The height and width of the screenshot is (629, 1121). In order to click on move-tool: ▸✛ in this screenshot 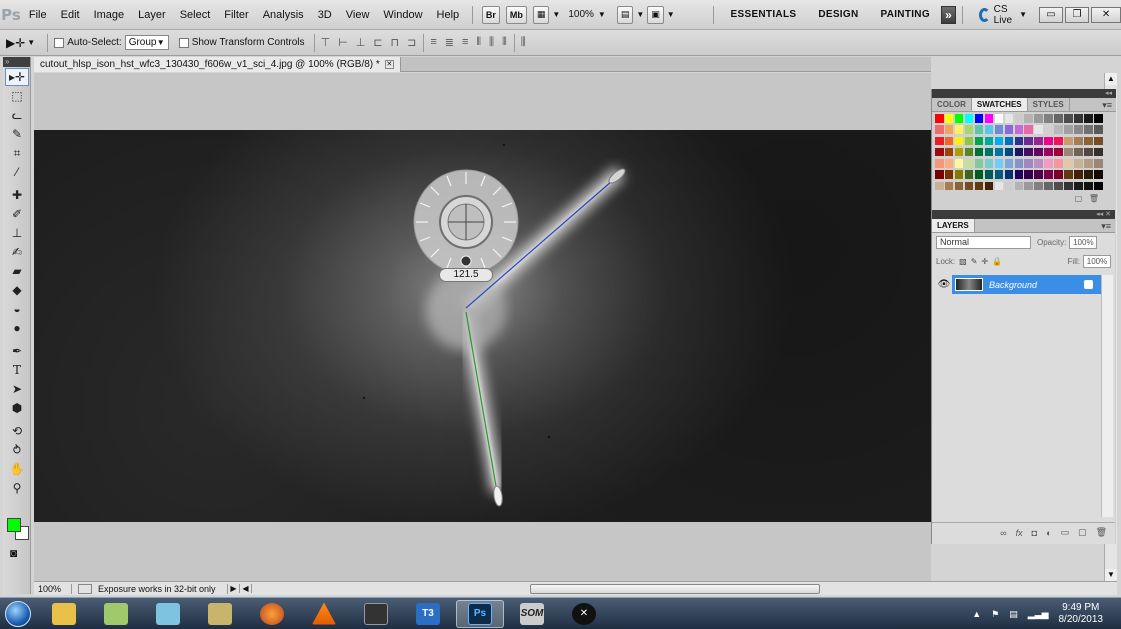, I will do `click(17, 77)`.